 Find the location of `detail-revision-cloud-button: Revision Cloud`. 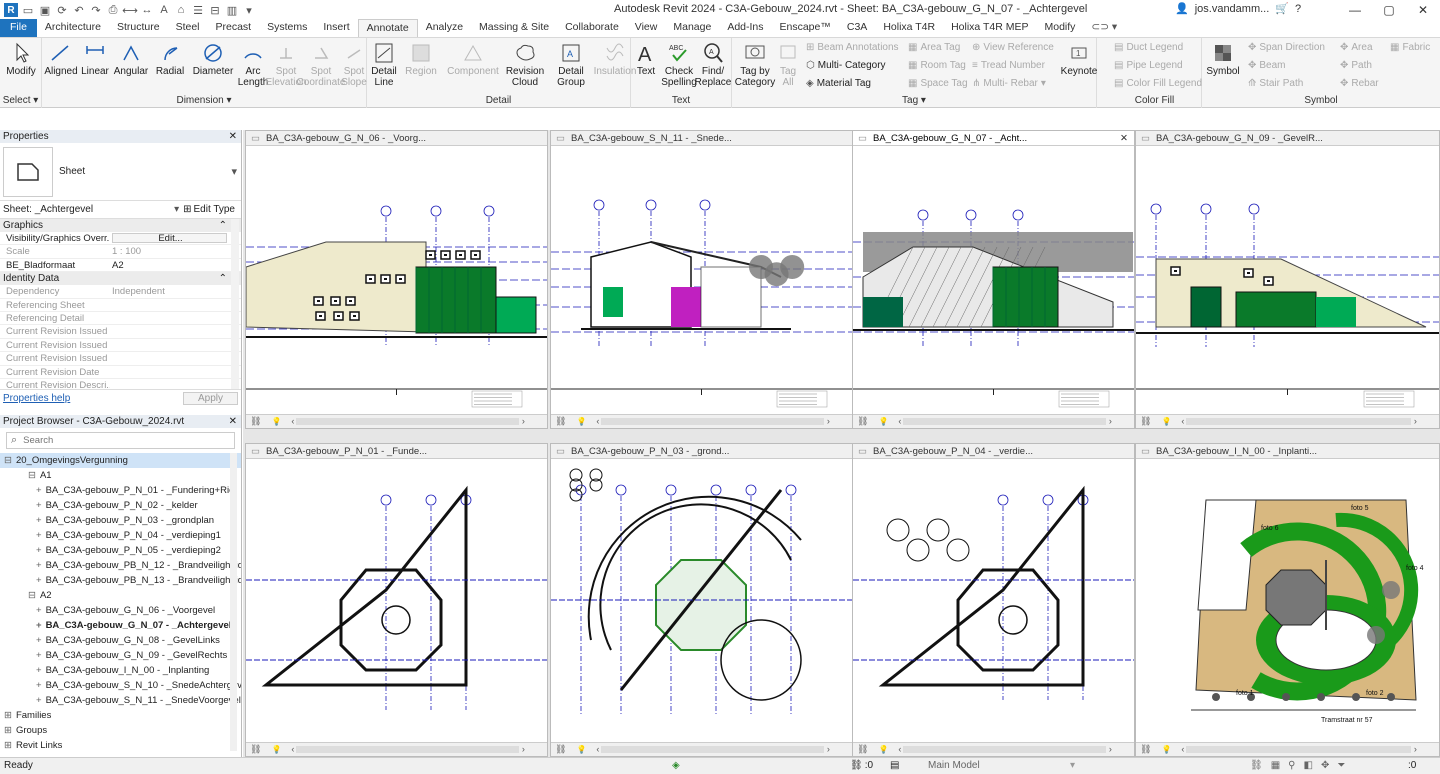

detail-revision-cloud-button: Revision Cloud is located at coordinates (525, 65).